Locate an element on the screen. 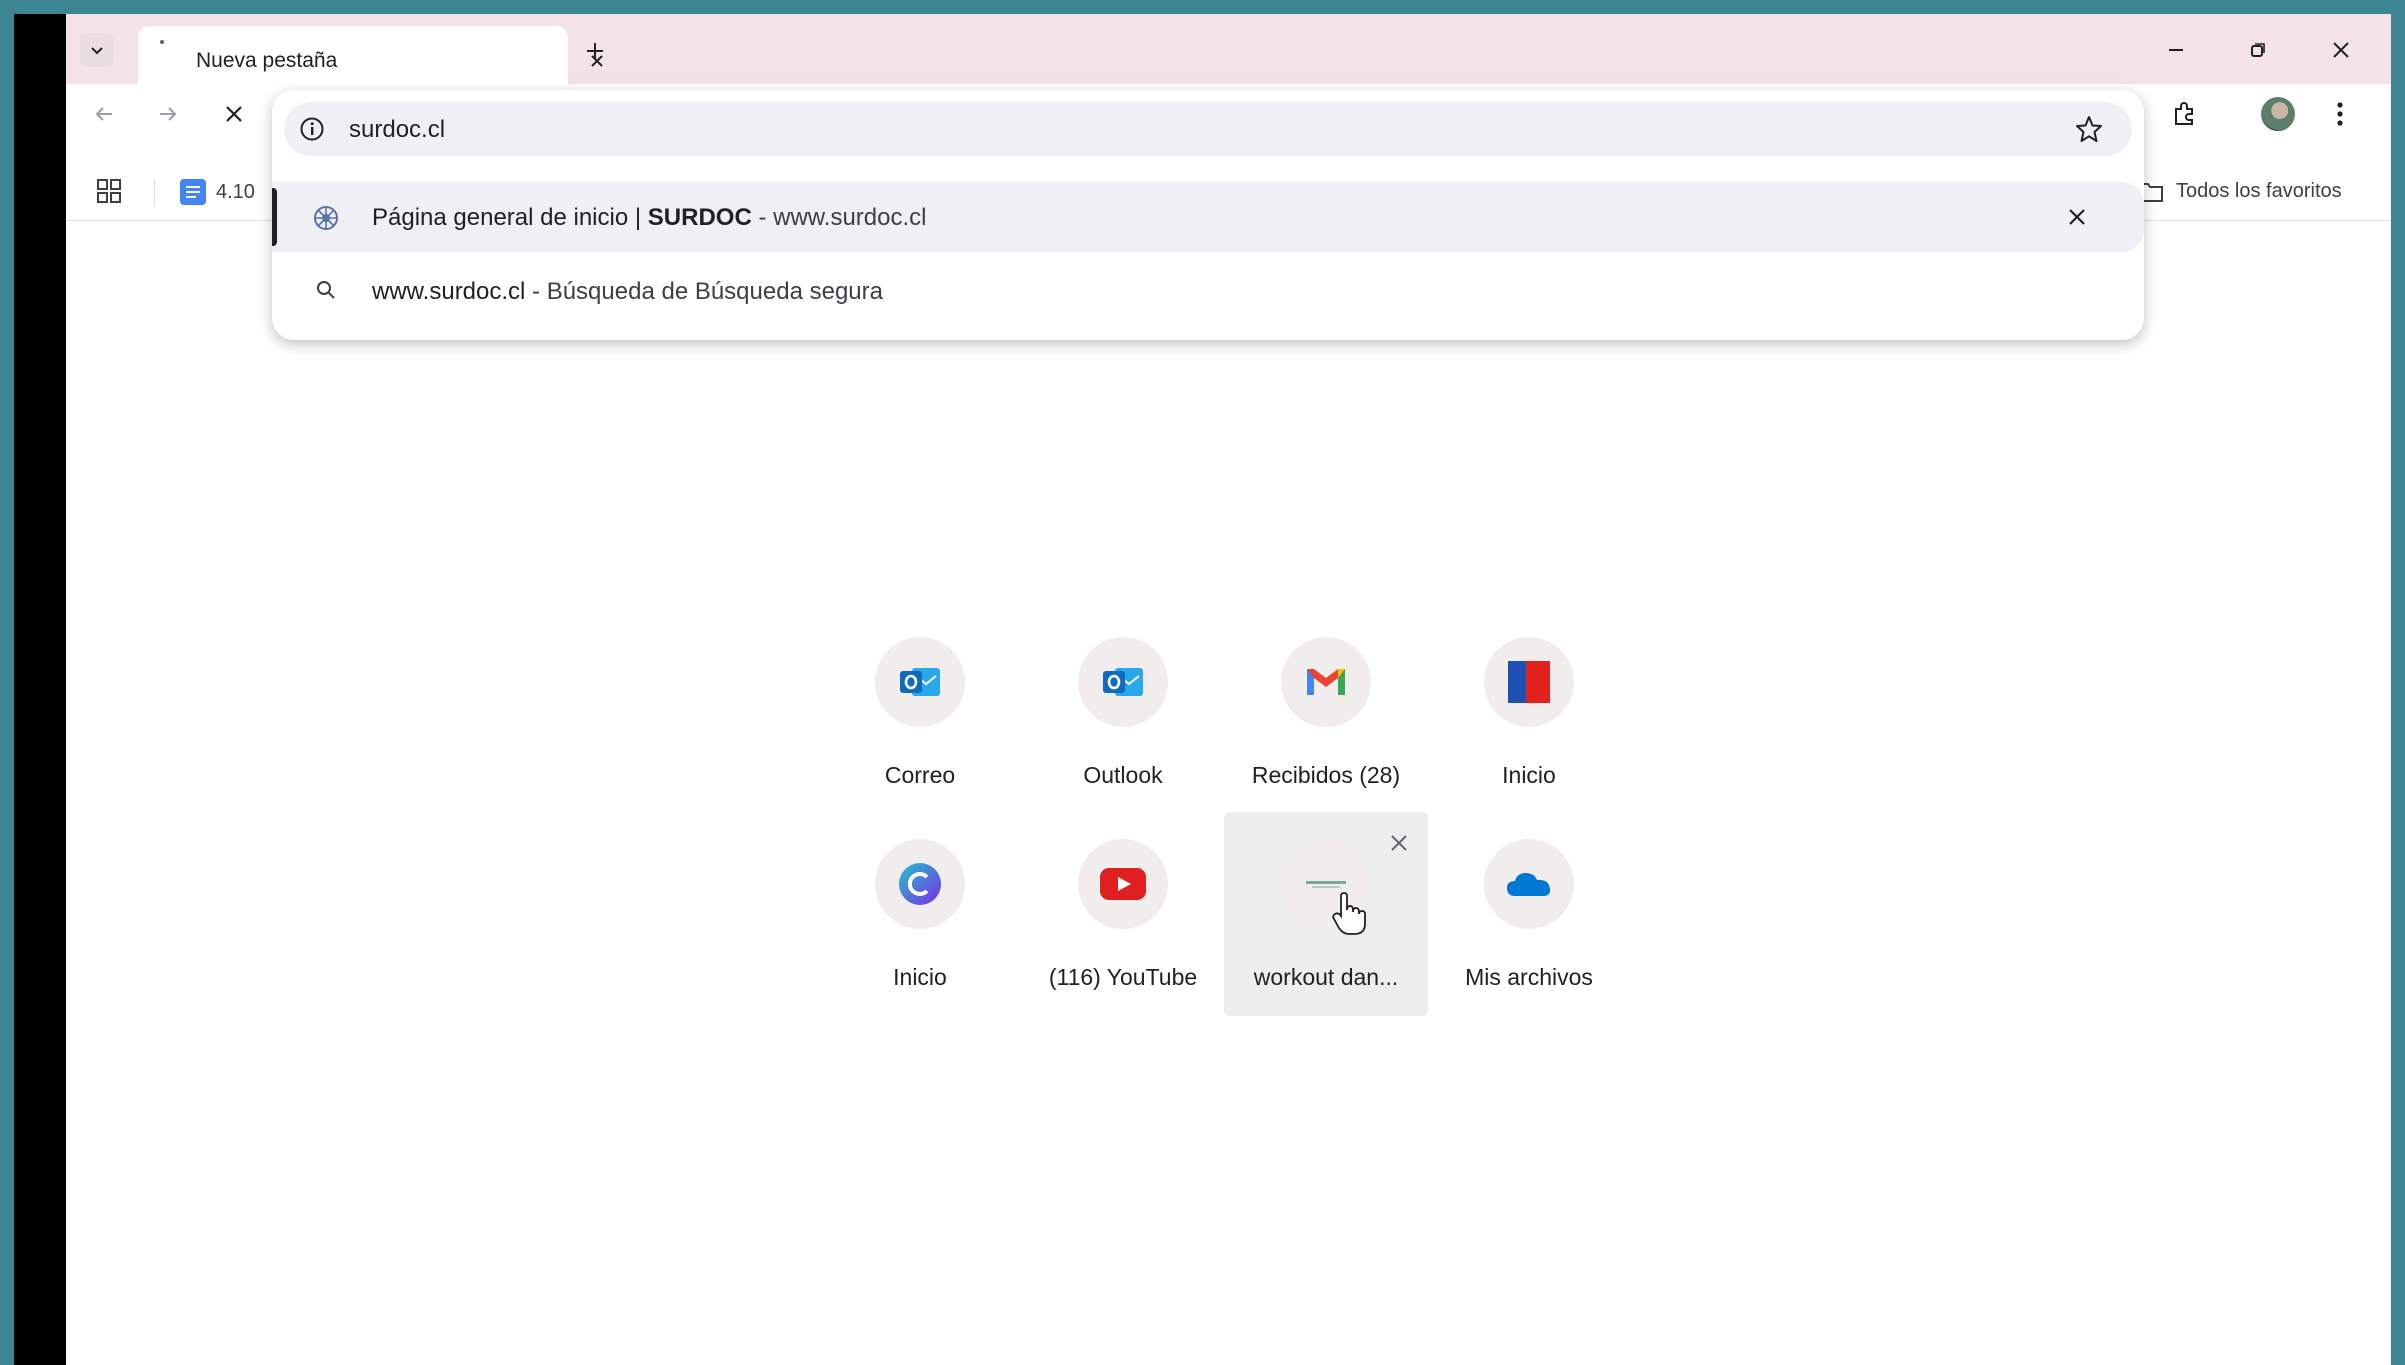 The image size is (2405, 1365). loading-indicator-icon is located at coordinates (162, 42).